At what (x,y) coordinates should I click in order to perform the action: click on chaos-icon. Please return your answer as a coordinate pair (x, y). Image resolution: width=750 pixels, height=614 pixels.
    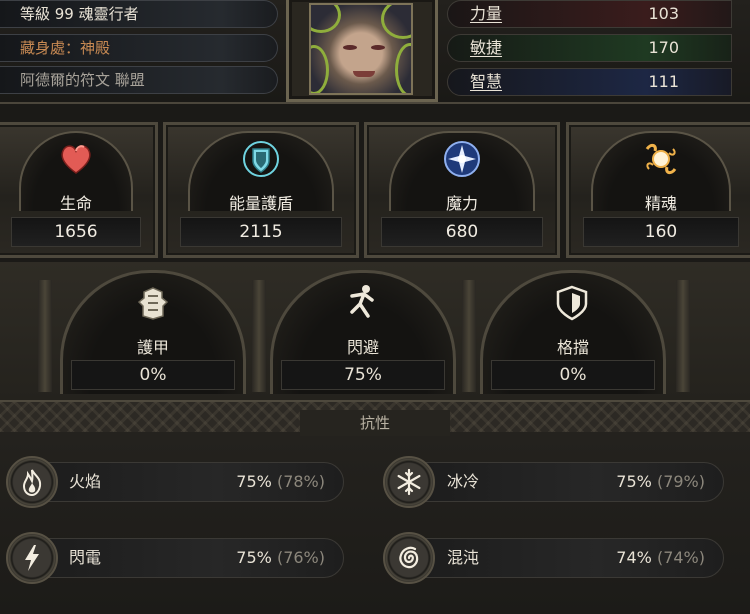
    Looking at the image, I should click on (409, 558).